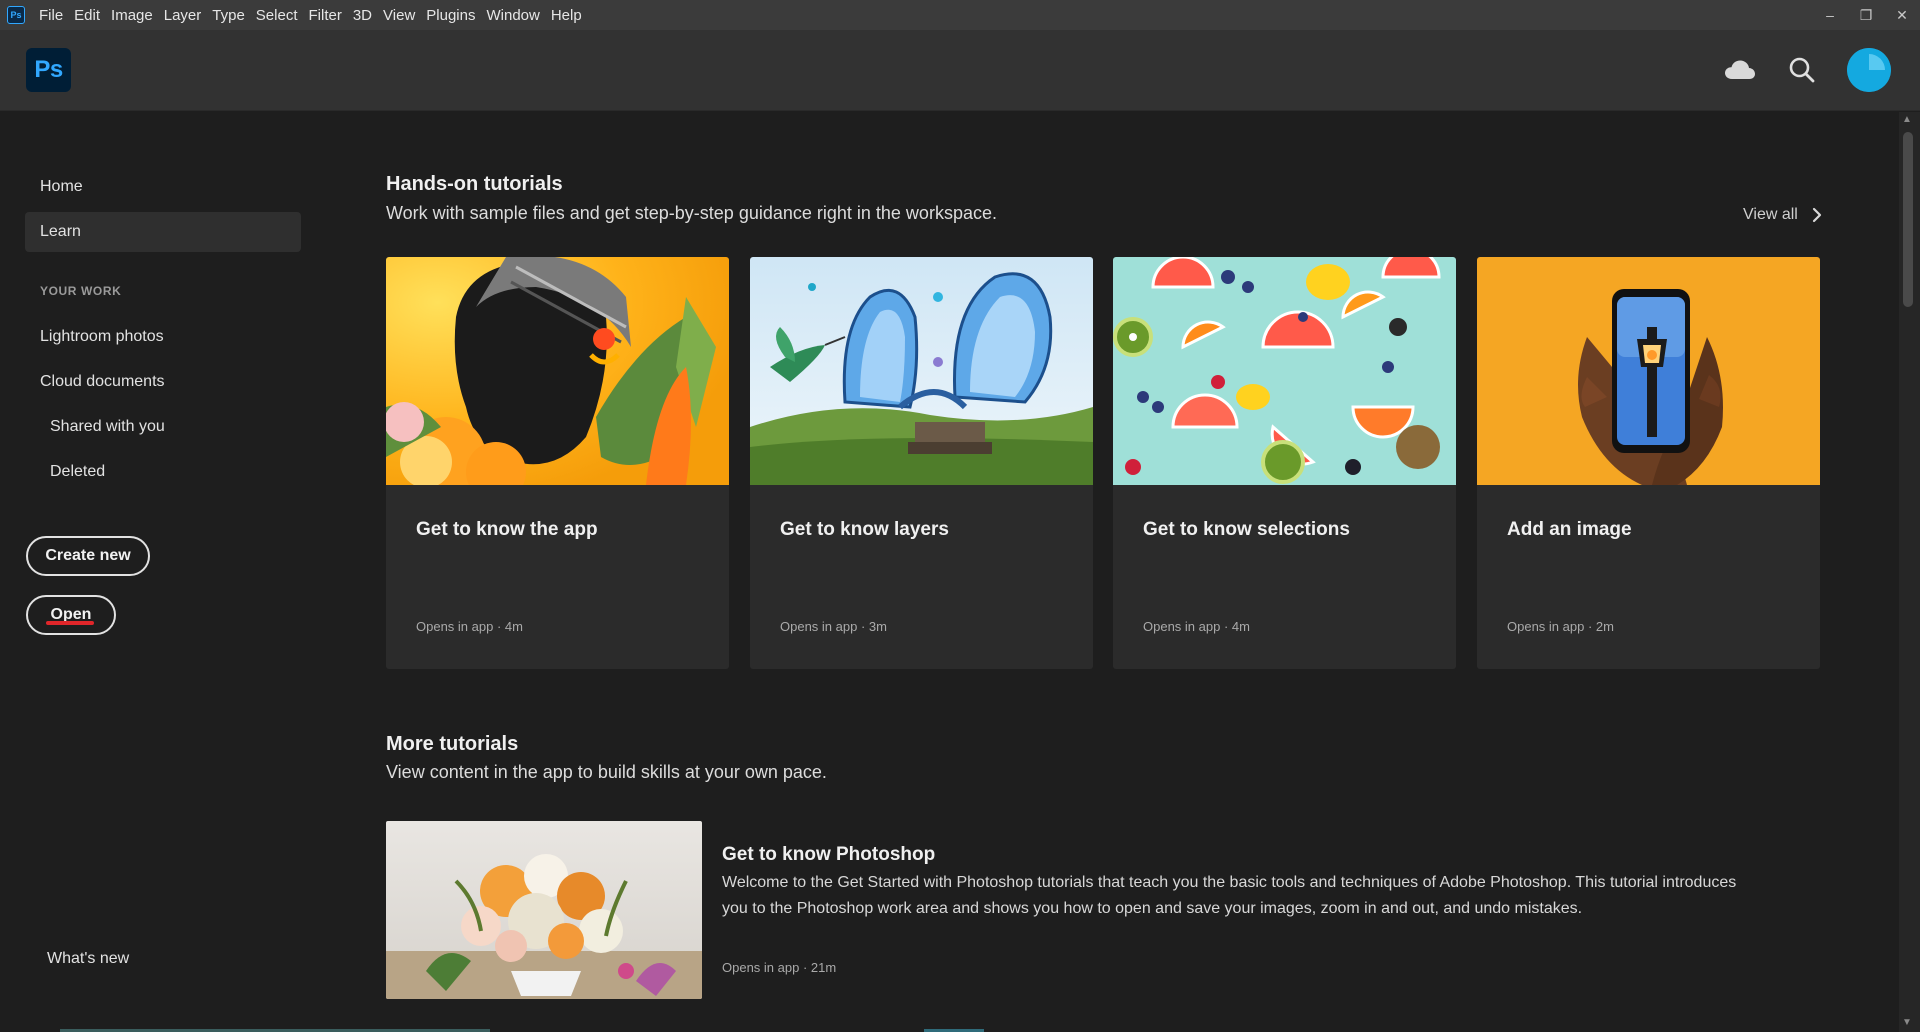 The width and height of the screenshot is (1920, 1032). What do you see at coordinates (163, 232) in the screenshot?
I see `sidebar-item-learn: Learn` at bounding box center [163, 232].